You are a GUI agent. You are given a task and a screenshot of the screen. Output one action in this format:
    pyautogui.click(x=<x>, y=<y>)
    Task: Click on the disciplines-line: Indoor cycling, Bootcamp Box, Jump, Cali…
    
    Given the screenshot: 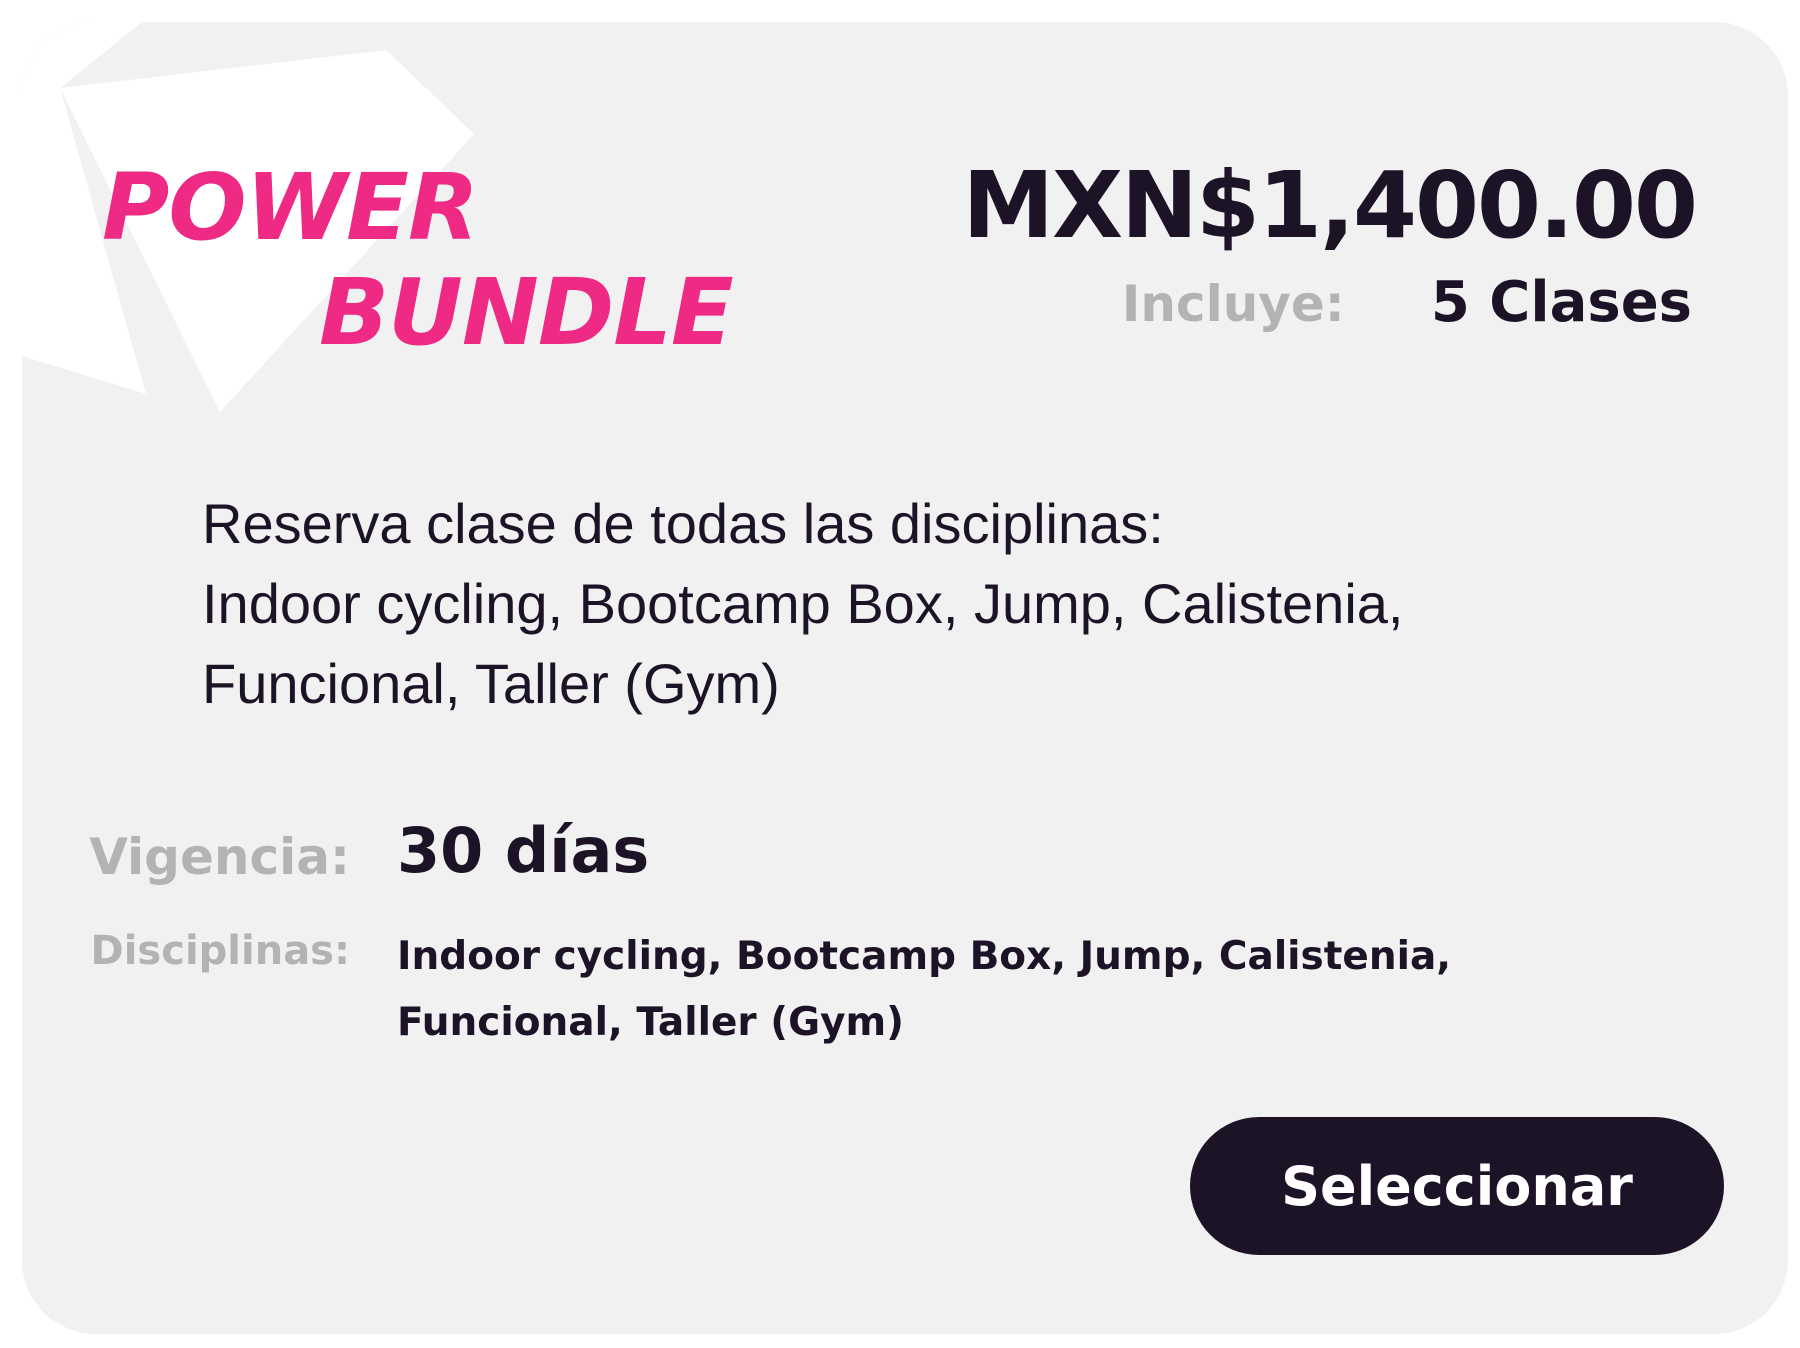 What is the action you would take?
    pyautogui.click(x=924, y=956)
    